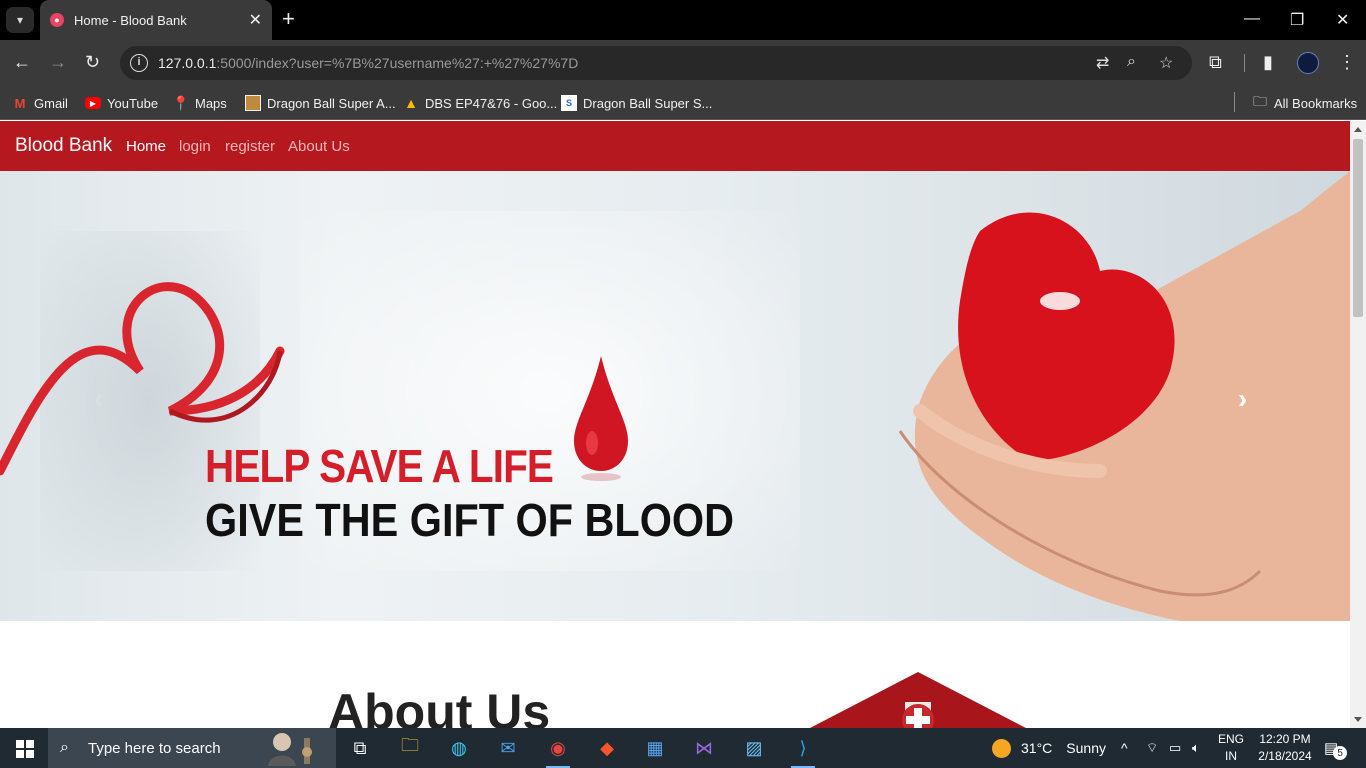 Image resolution: width=1366 pixels, height=768 pixels. What do you see at coordinates (360, 748) in the screenshot?
I see `task-view-icon: ⧉` at bounding box center [360, 748].